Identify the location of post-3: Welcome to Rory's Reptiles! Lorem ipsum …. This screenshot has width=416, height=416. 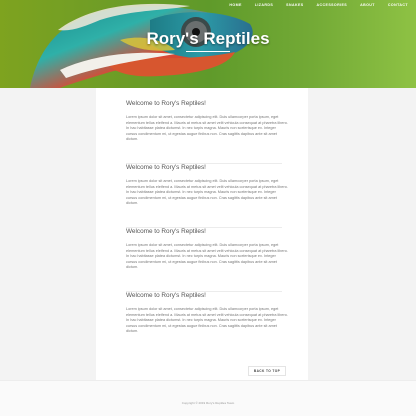
(207, 260).